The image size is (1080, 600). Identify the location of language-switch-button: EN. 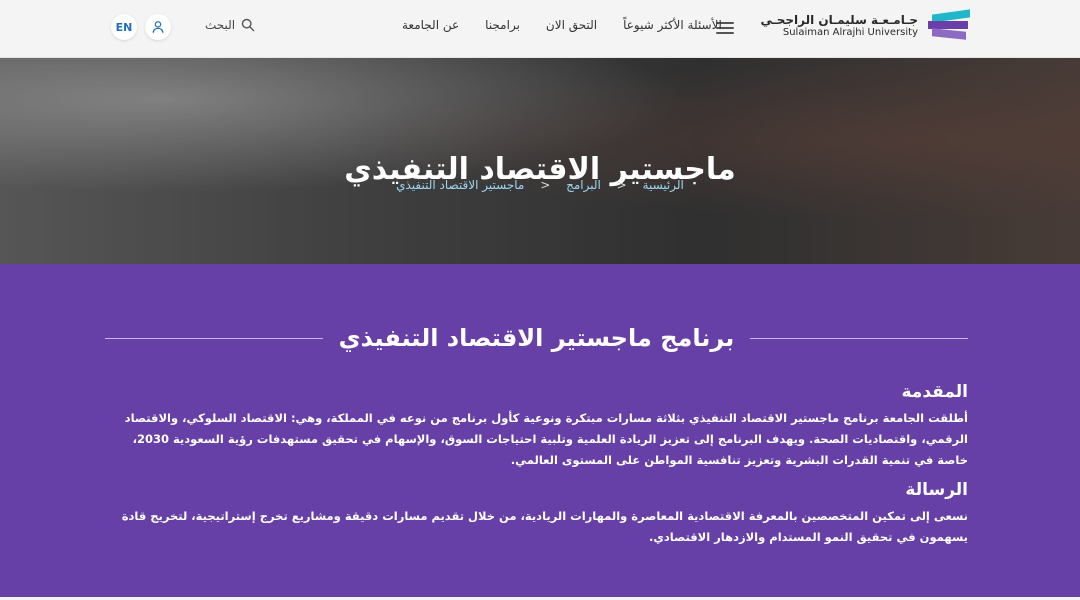
(124, 27).